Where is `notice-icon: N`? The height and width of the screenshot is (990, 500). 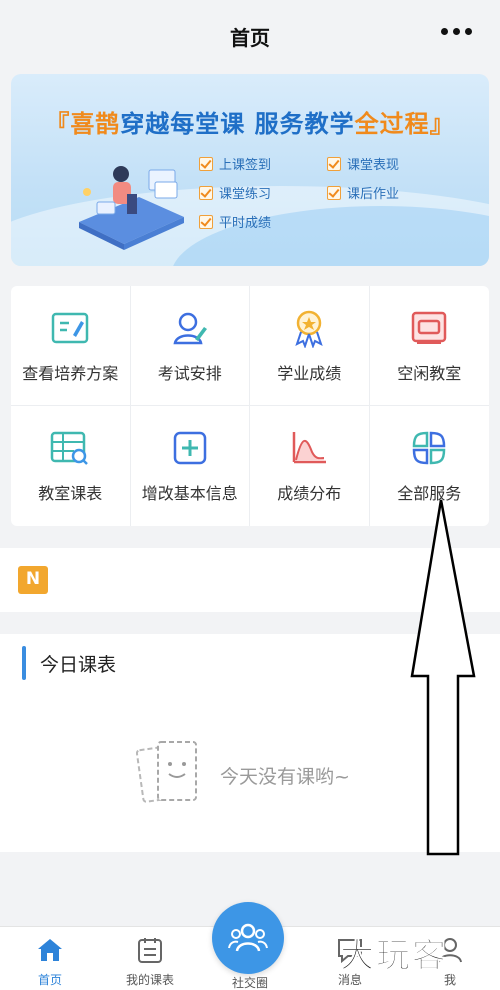 notice-icon: N is located at coordinates (33, 580).